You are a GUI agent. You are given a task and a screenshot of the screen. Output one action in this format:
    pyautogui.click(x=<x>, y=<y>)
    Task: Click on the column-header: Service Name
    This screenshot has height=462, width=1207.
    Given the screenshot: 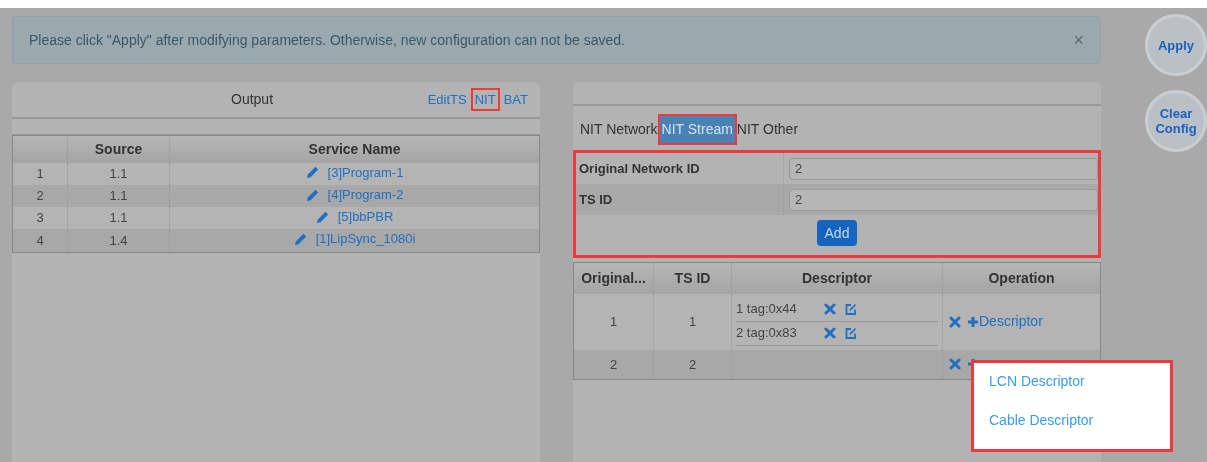 What is the action you would take?
    pyautogui.click(x=354, y=149)
    